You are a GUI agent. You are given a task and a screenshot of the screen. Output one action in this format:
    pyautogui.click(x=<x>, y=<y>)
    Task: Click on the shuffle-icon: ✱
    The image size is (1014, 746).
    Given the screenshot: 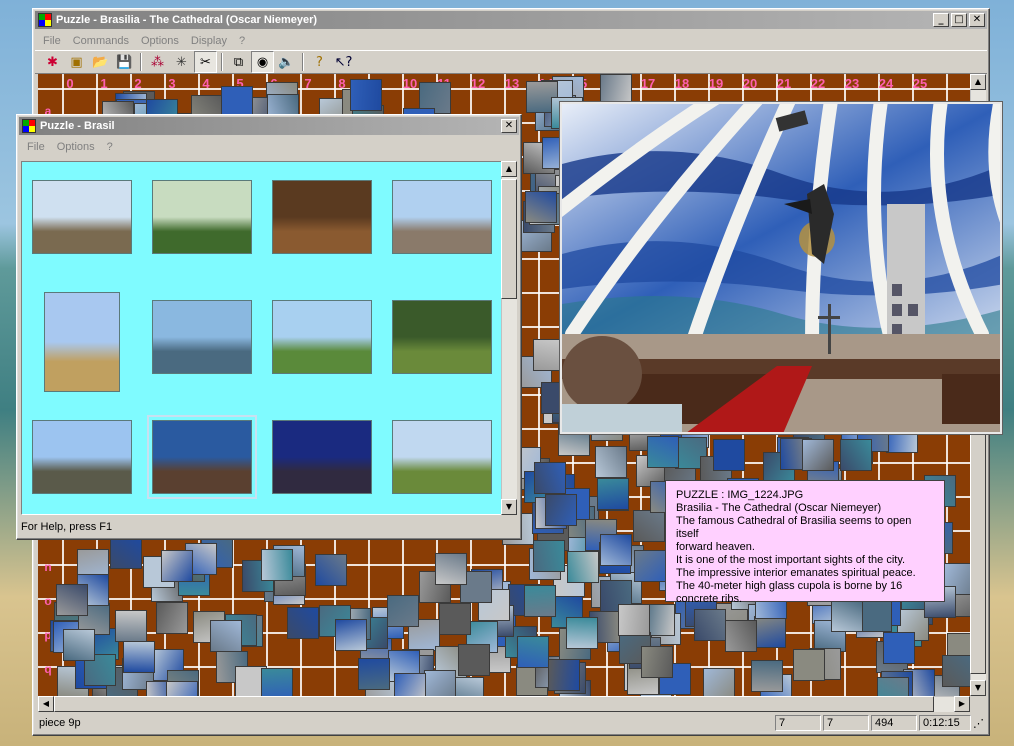 What is the action you would take?
    pyautogui.click(x=52, y=62)
    